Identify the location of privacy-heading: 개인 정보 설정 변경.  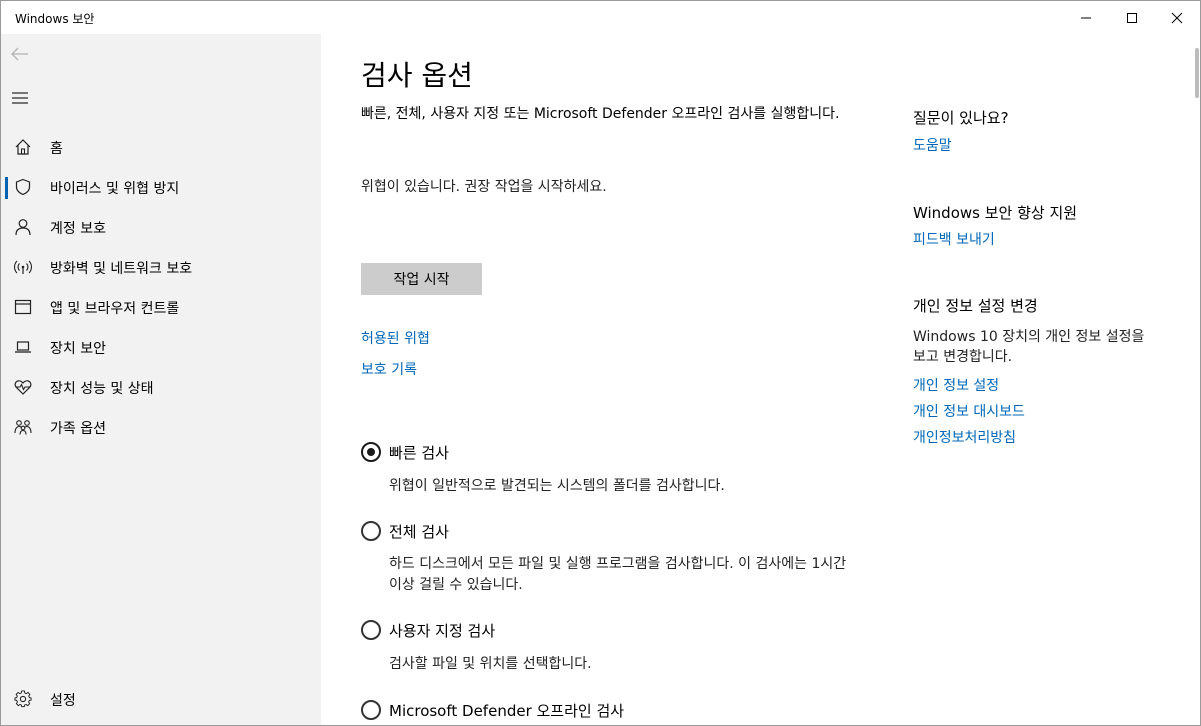
(975, 306).